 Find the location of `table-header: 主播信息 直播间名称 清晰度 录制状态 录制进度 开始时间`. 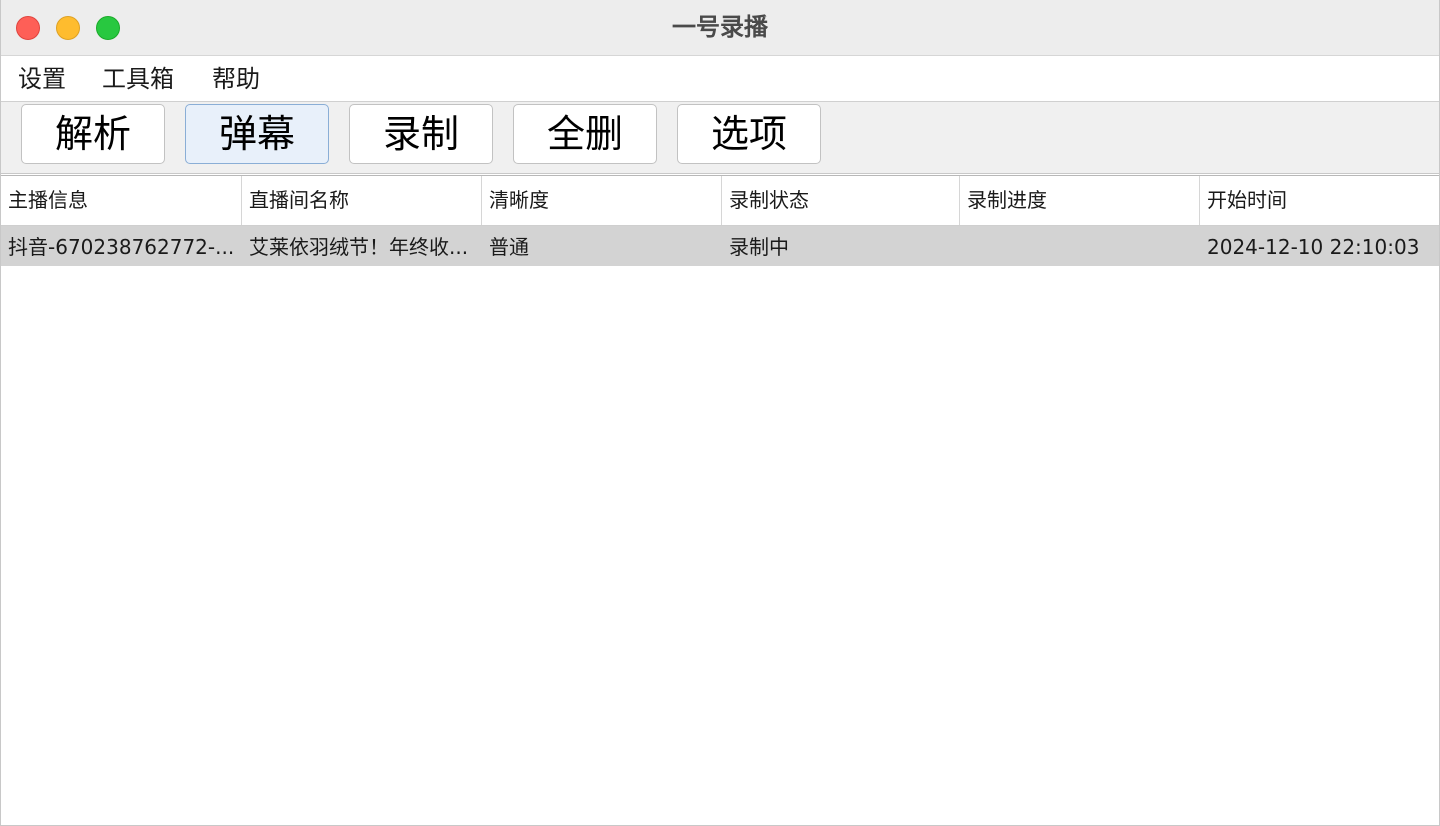

table-header: 主播信息 直播间名称 清晰度 录制状态 录制进度 开始时间 is located at coordinates (720, 201).